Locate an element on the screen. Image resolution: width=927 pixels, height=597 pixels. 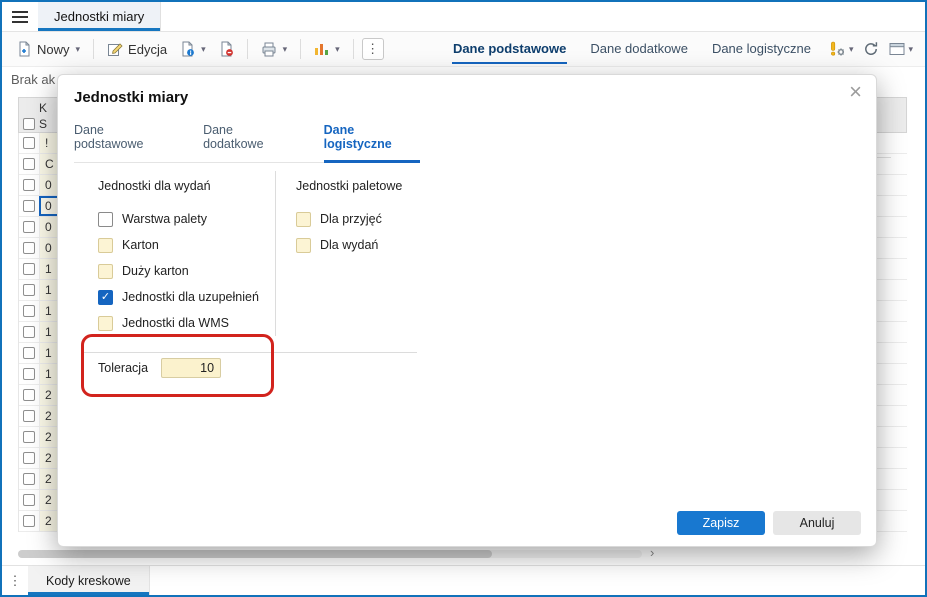
checkbox-item-duży-karton: Duży karton is located at coordinates (186, 271).